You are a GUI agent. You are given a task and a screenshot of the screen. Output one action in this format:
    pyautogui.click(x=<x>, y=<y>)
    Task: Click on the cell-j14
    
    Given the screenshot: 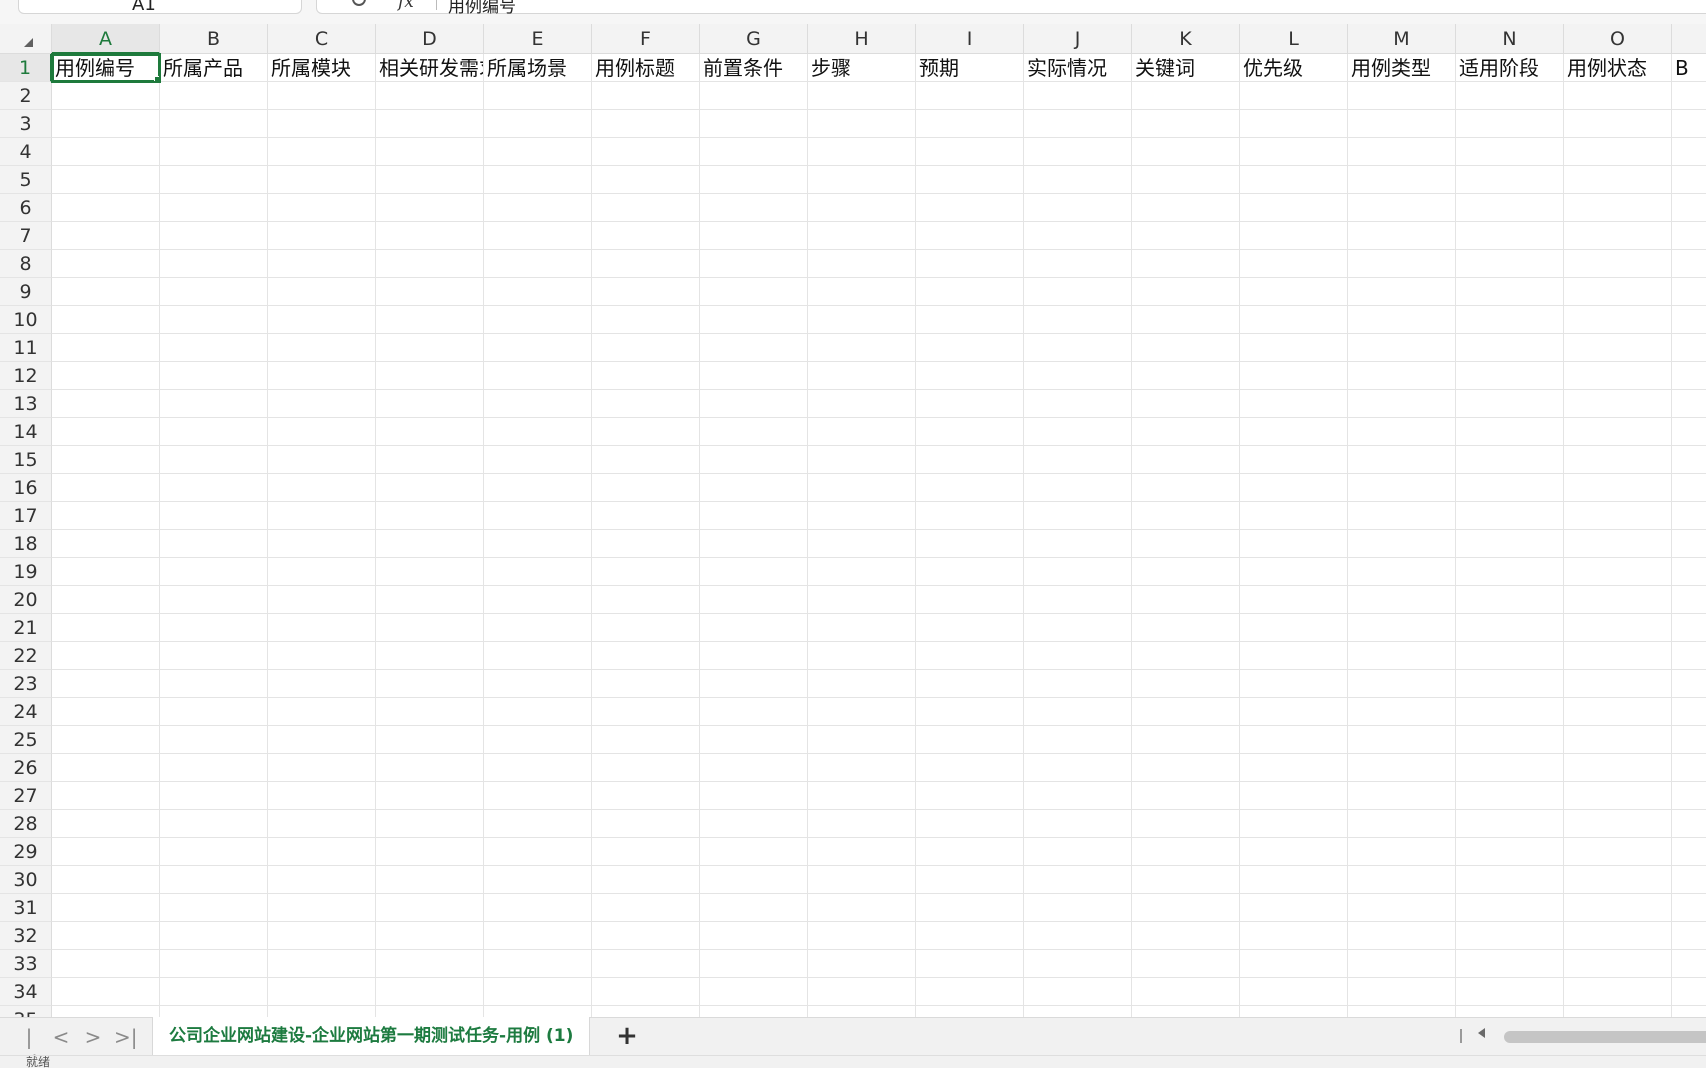 What is the action you would take?
    pyautogui.click(x=1078, y=432)
    